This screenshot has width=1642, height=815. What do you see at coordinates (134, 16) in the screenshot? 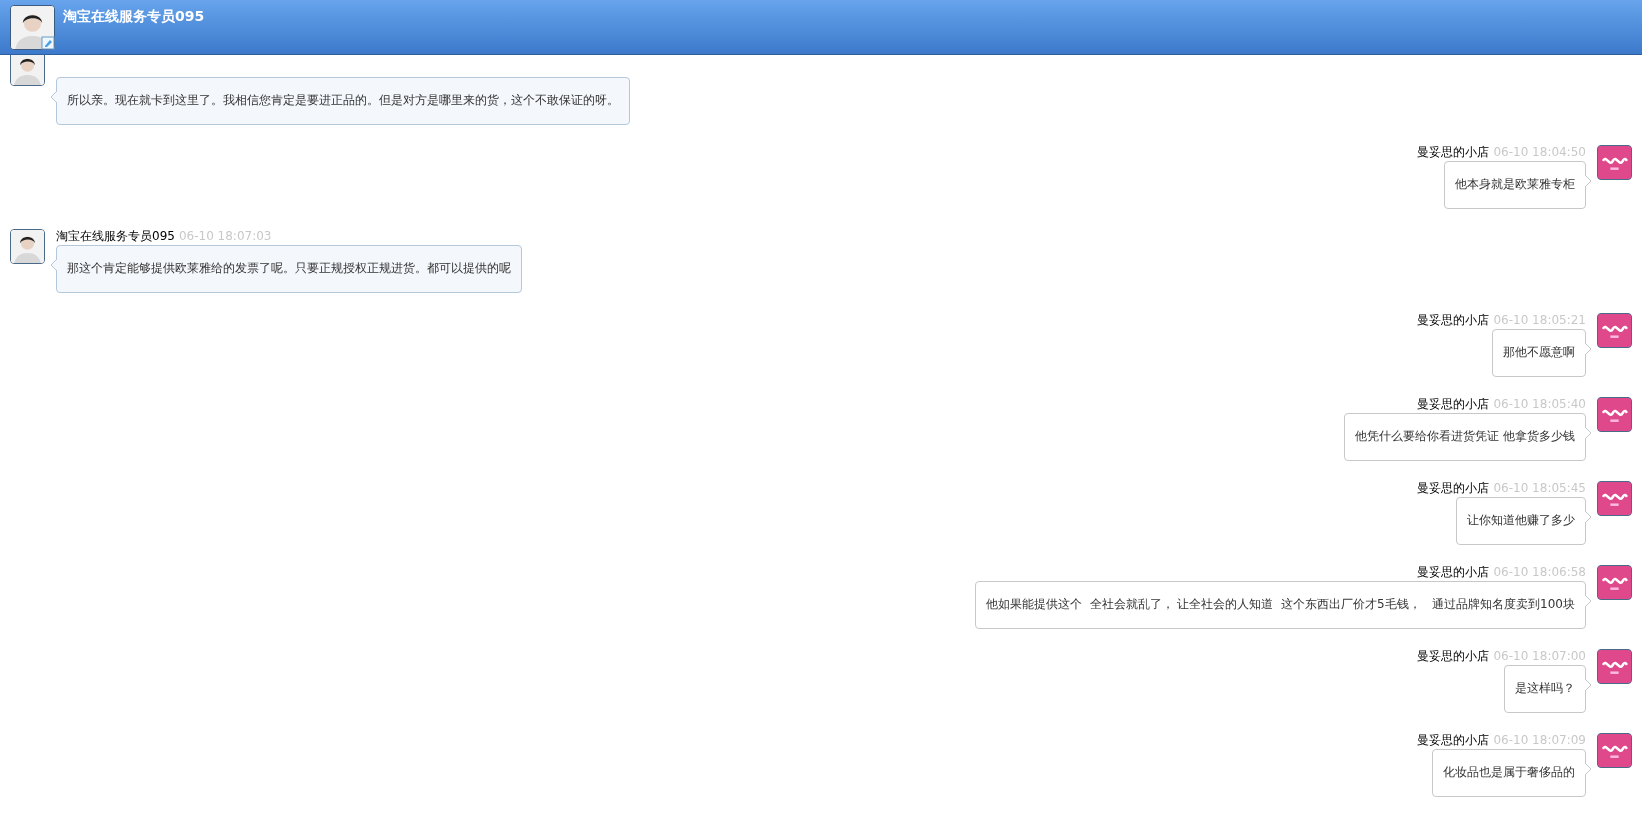
I see `chat-title: 淘宝在线服务专员095` at bounding box center [134, 16].